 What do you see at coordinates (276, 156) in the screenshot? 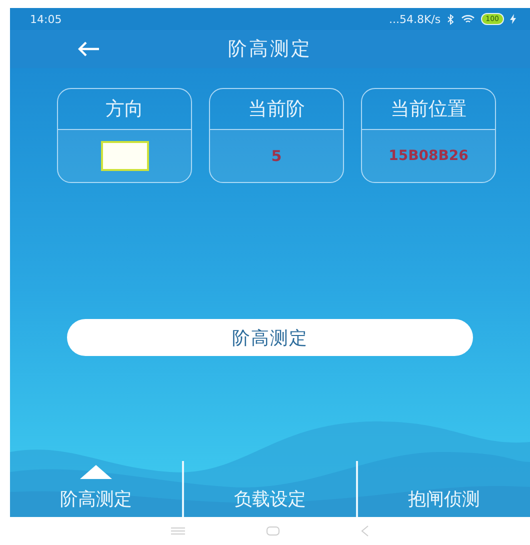
I see `card-value: 5` at bounding box center [276, 156].